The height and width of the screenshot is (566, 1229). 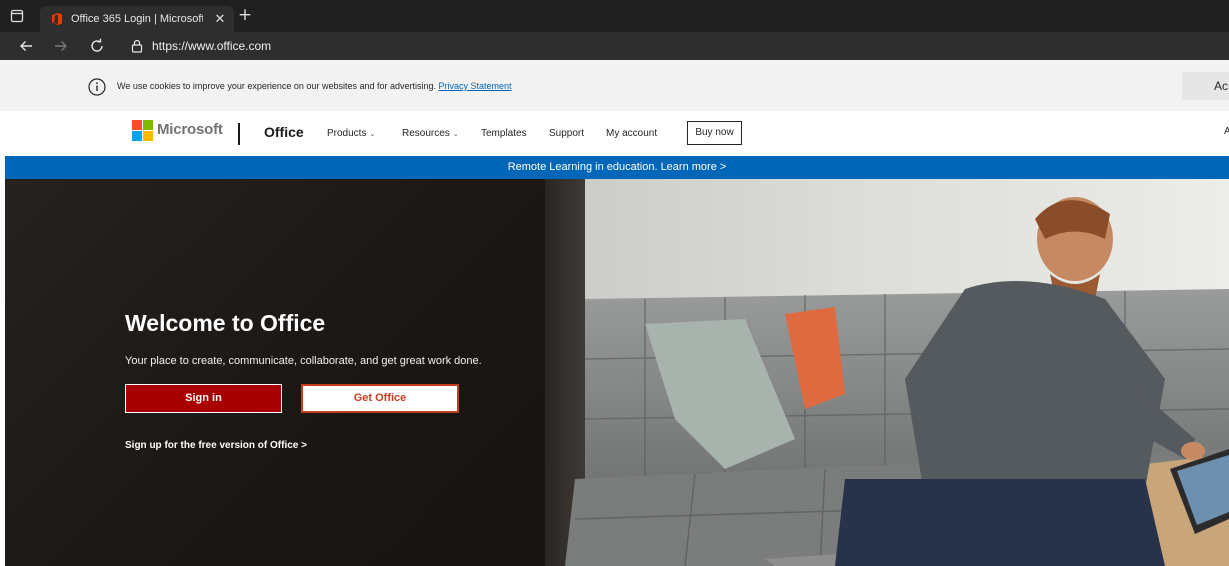 I want to click on sign-in-button: Sign in, so click(x=203, y=398).